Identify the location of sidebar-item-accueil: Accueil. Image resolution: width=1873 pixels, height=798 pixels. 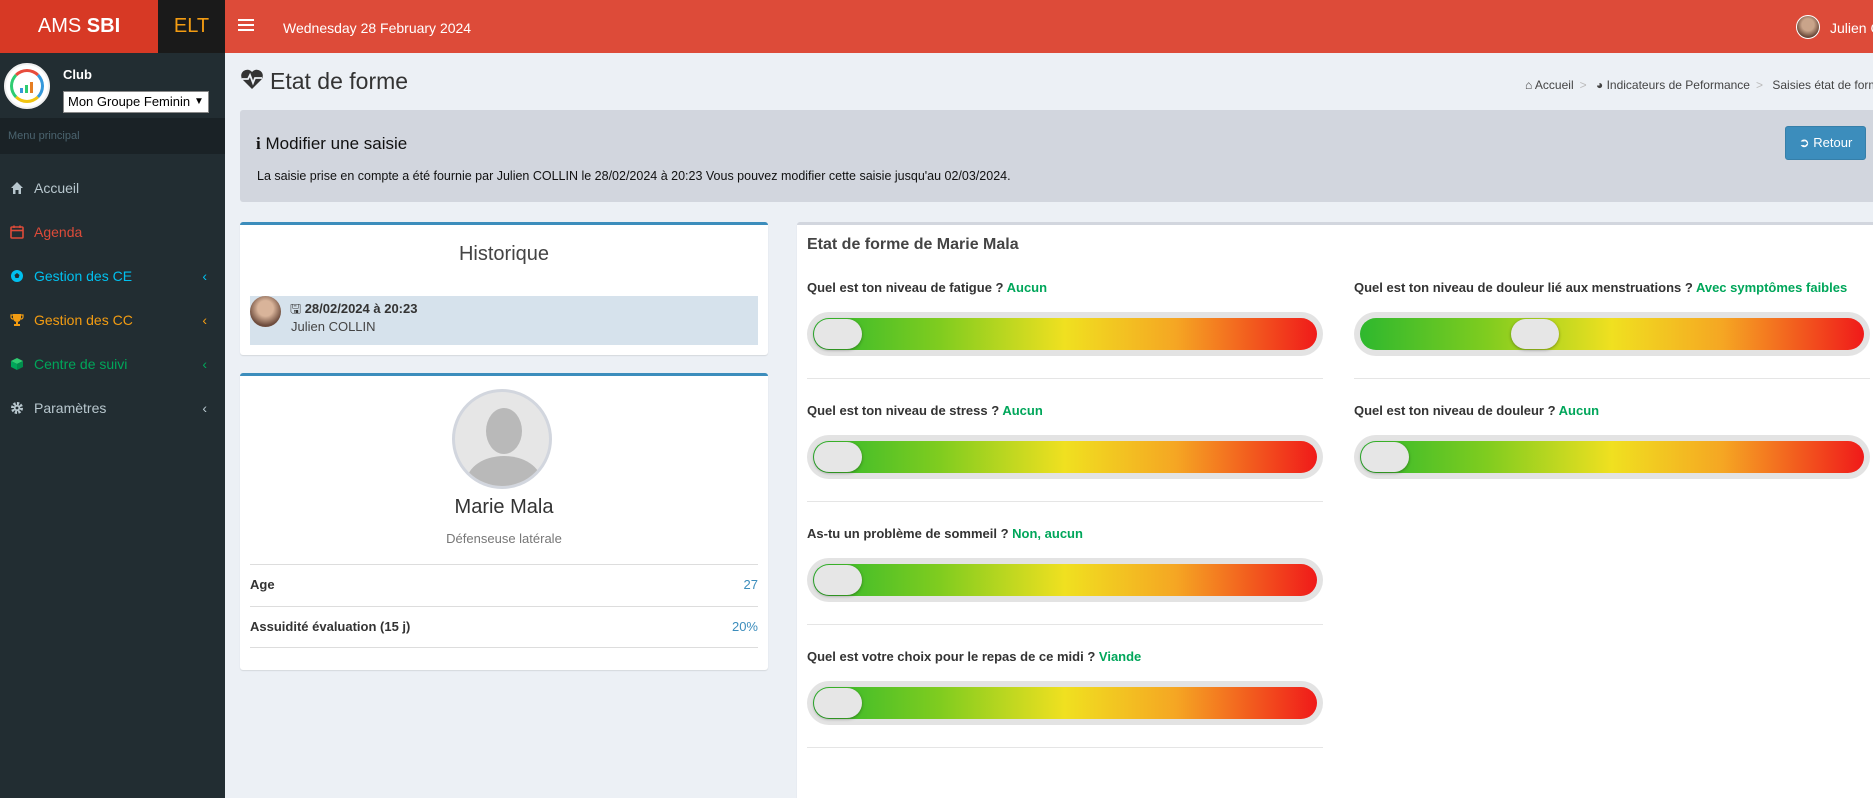
(112, 188).